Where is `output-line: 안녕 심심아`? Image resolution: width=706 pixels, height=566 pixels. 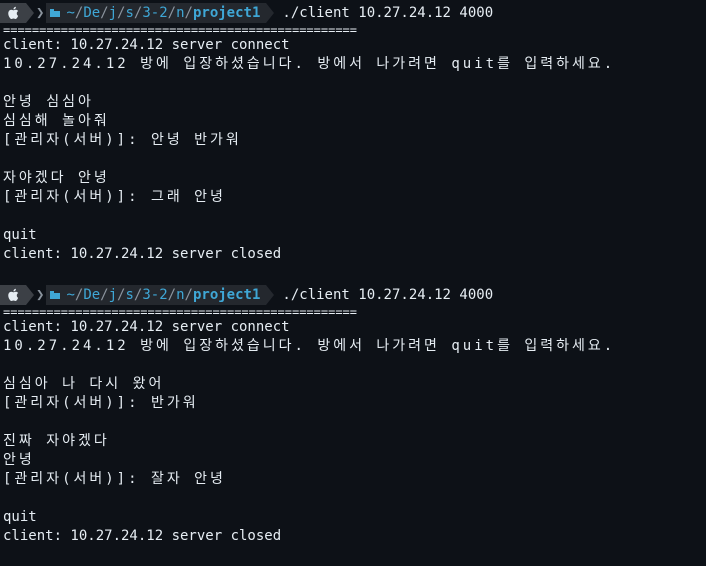 output-line: 안녕 심심아 is located at coordinates (48, 102).